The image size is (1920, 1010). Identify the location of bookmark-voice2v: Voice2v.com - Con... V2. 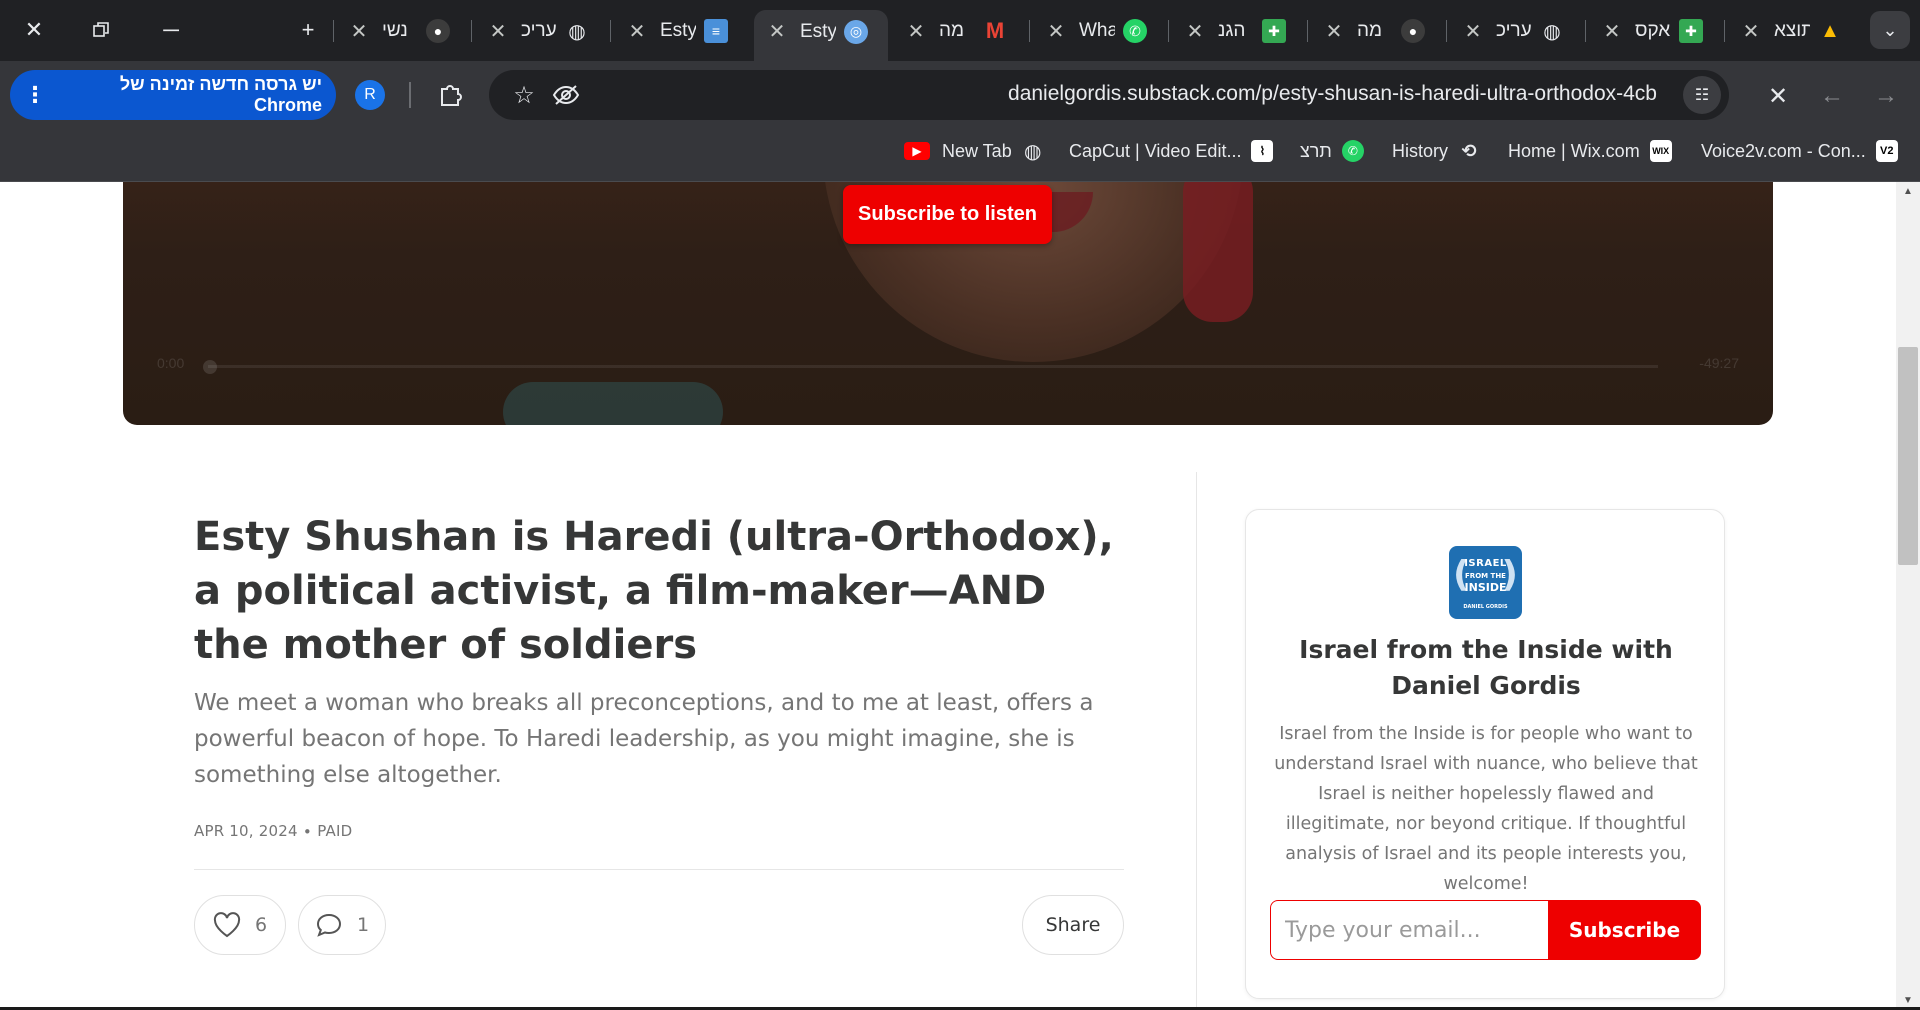
(1799, 151).